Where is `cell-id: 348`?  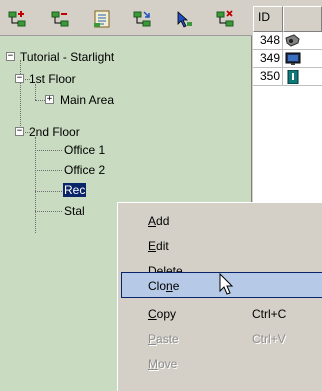
cell-id: 348 is located at coordinates (268, 40).